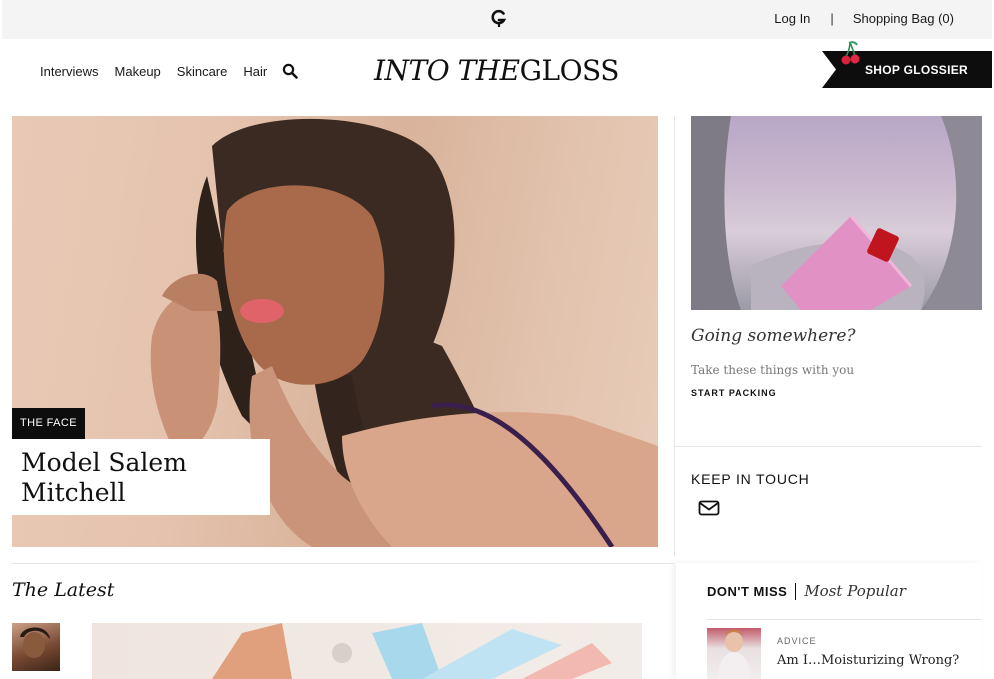 The width and height of the screenshot is (994, 679). Describe the element at coordinates (69, 71) in the screenshot. I see `nav-item-interviews: Interviews` at that location.